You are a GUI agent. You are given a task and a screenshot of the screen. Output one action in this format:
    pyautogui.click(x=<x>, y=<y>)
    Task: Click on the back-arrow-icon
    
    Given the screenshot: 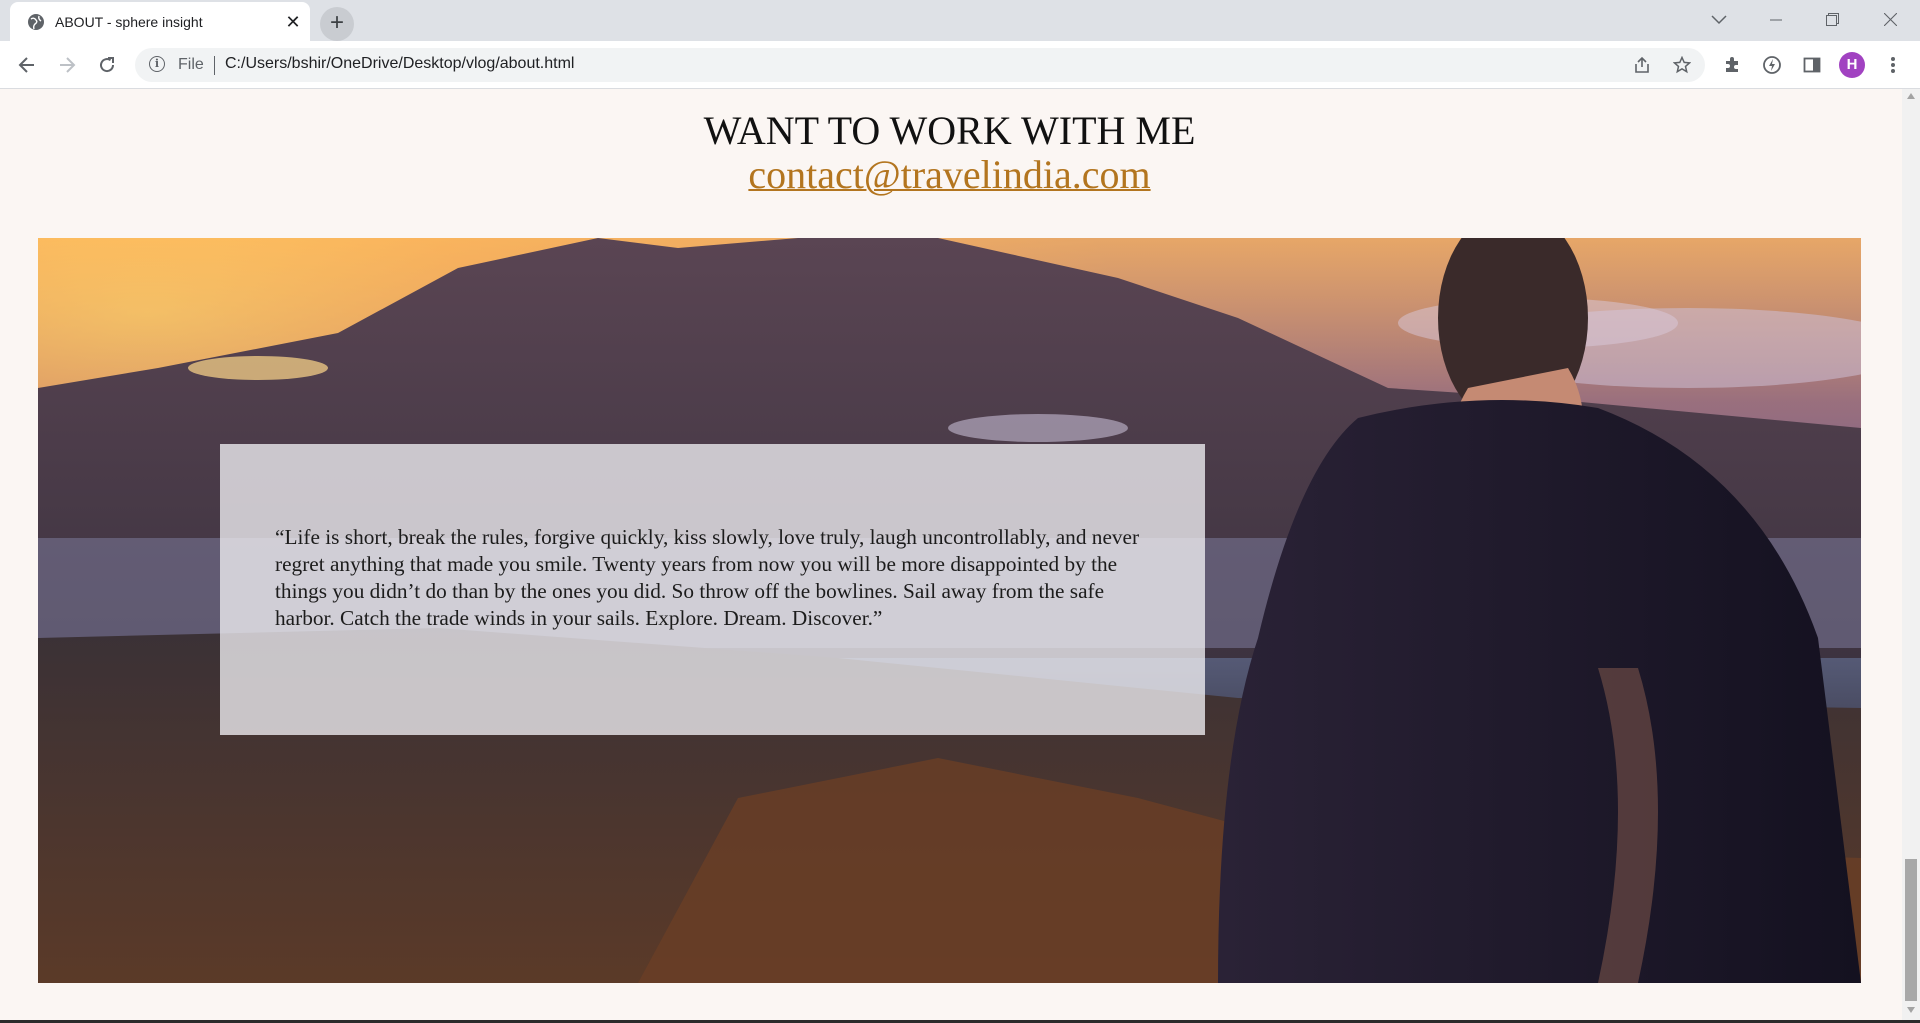 What is the action you would take?
    pyautogui.click(x=27, y=65)
    